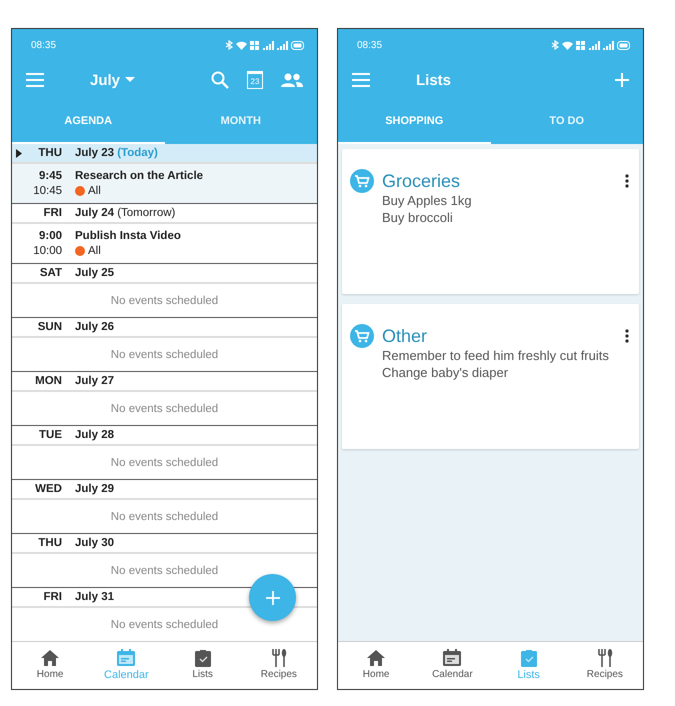 This screenshot has height=706, width=675. Describe the element at coordinates (164, 490) in the screenshot. I see `day-header: WED July 29` at that location.